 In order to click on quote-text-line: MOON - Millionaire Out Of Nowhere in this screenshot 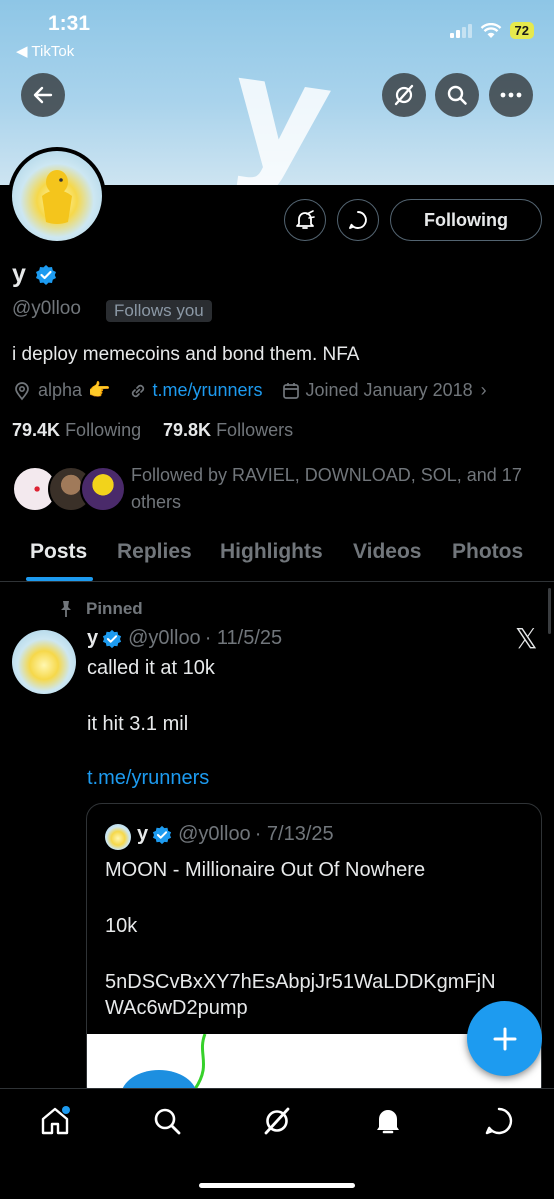, I will do `click(265, 870)`.